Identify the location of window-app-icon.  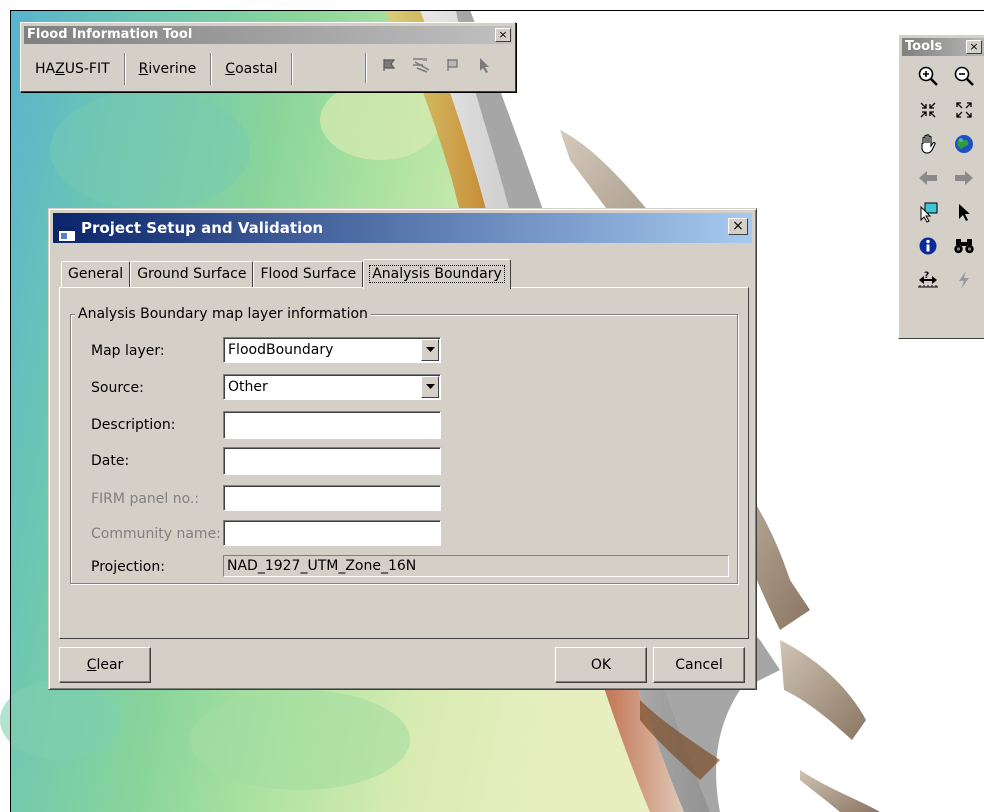
(67, 236).